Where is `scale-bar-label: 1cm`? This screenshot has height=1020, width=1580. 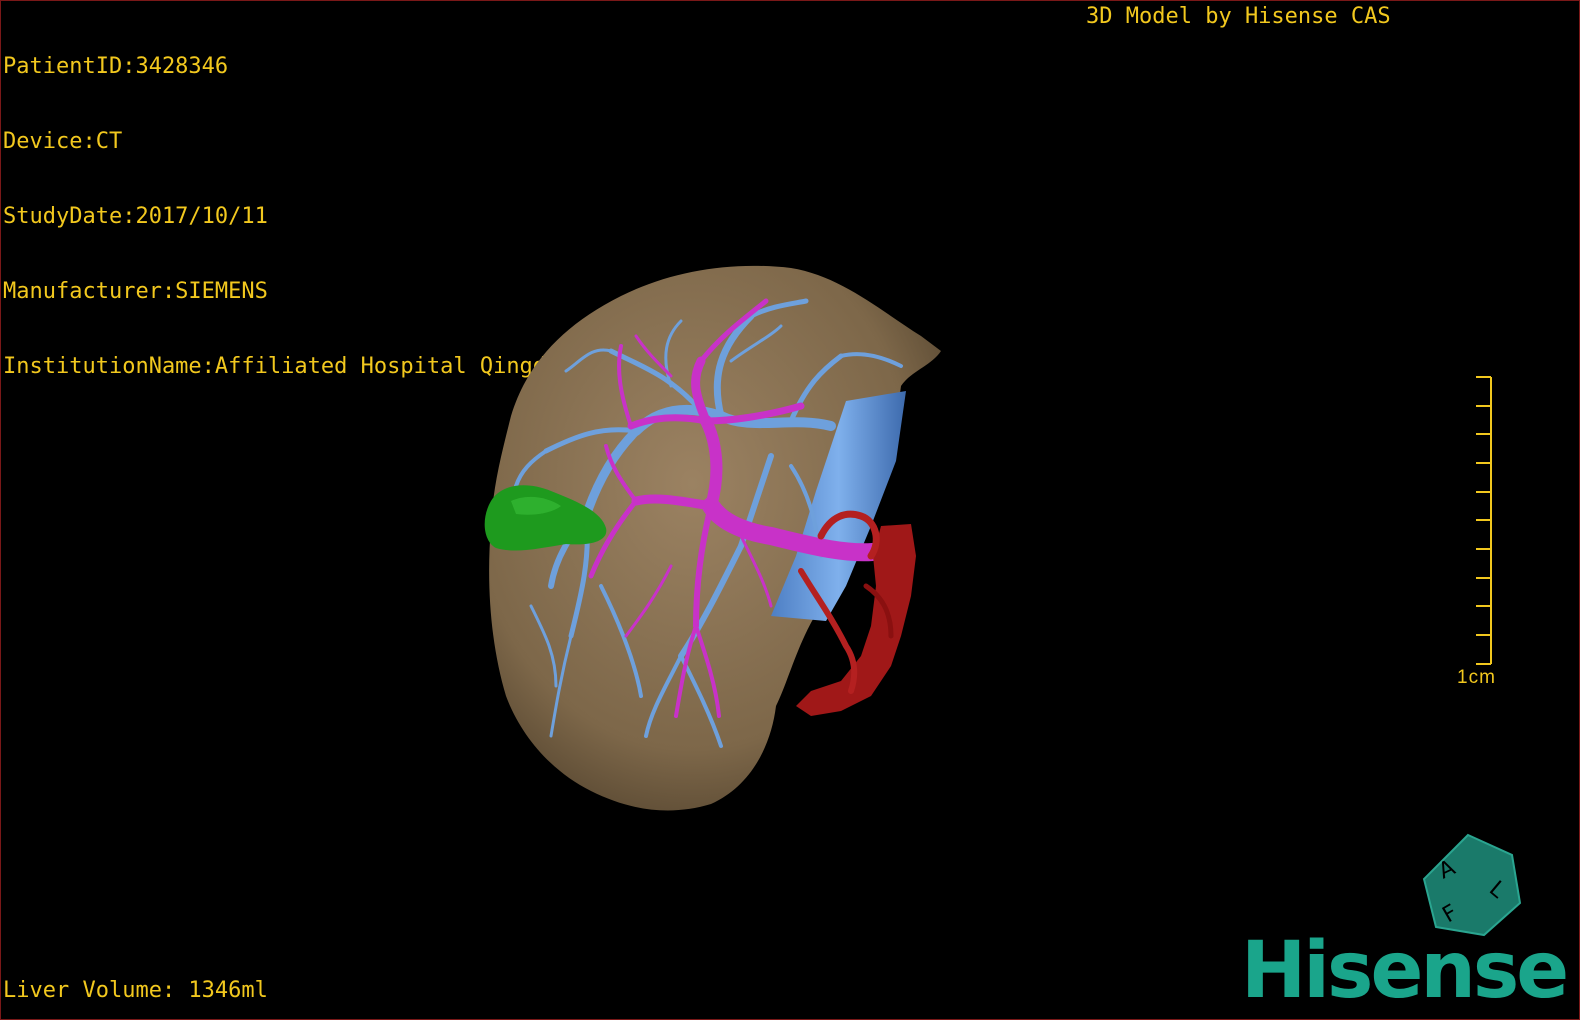
scale-bar-label: 1cm is located at coordinates (1476, 677).